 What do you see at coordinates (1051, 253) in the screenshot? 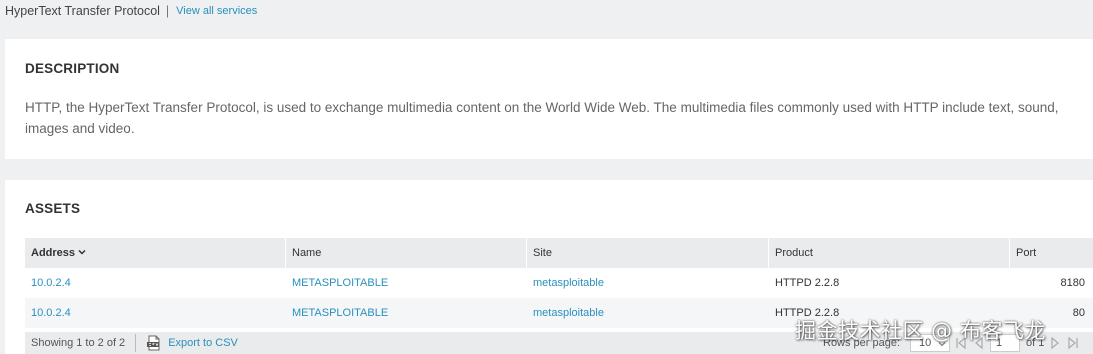
I see `column-header-port: Port` at bounding box center [1051, 253].